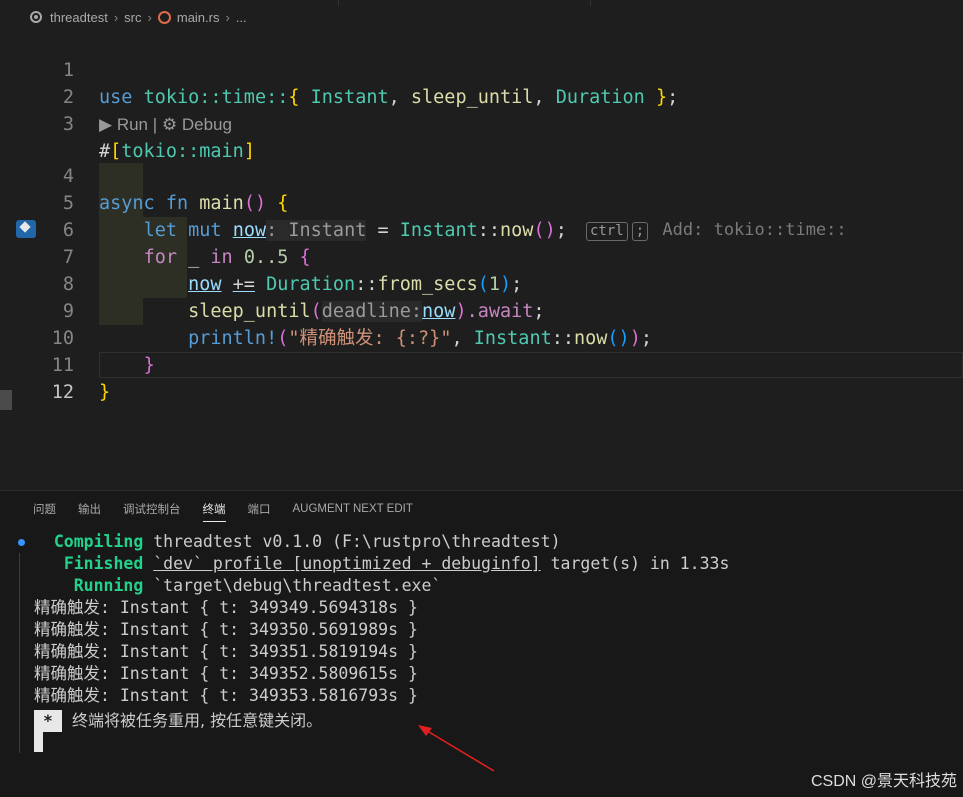 This screenshot has width=963, height=797. I want to click on token: mut, so click(205, 230).